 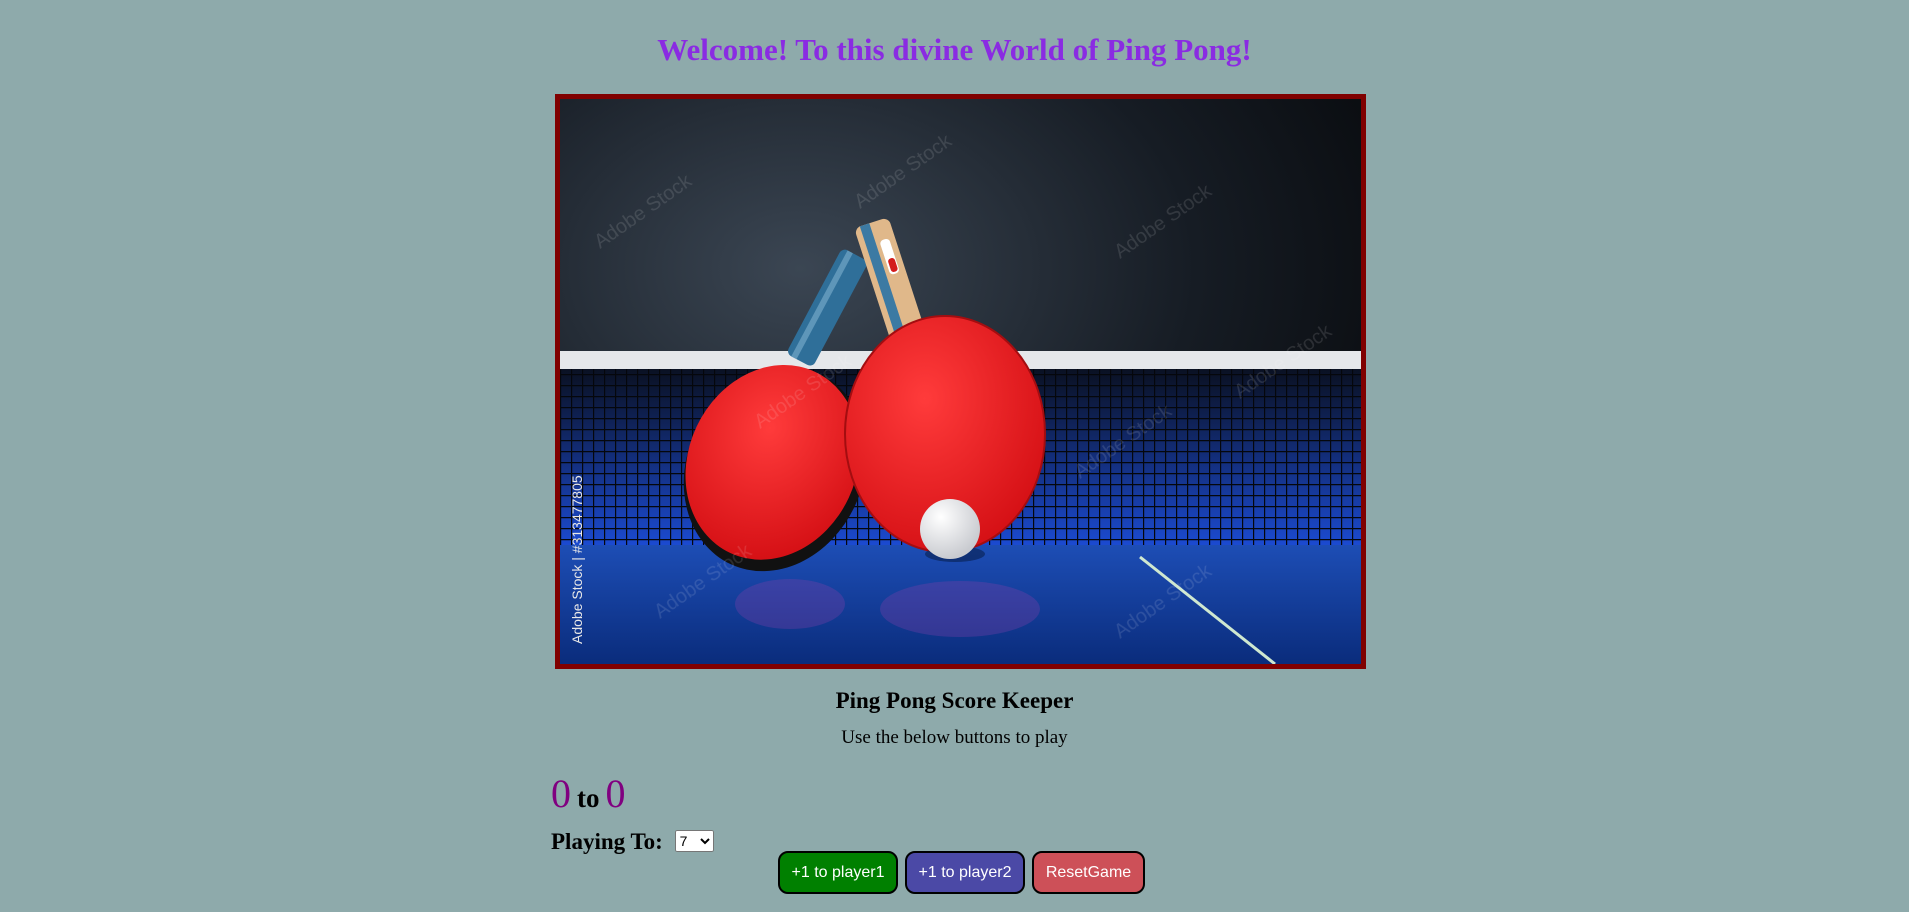 I want to click on reset-game-button: ResetGame, so click(x=1088, y=872).